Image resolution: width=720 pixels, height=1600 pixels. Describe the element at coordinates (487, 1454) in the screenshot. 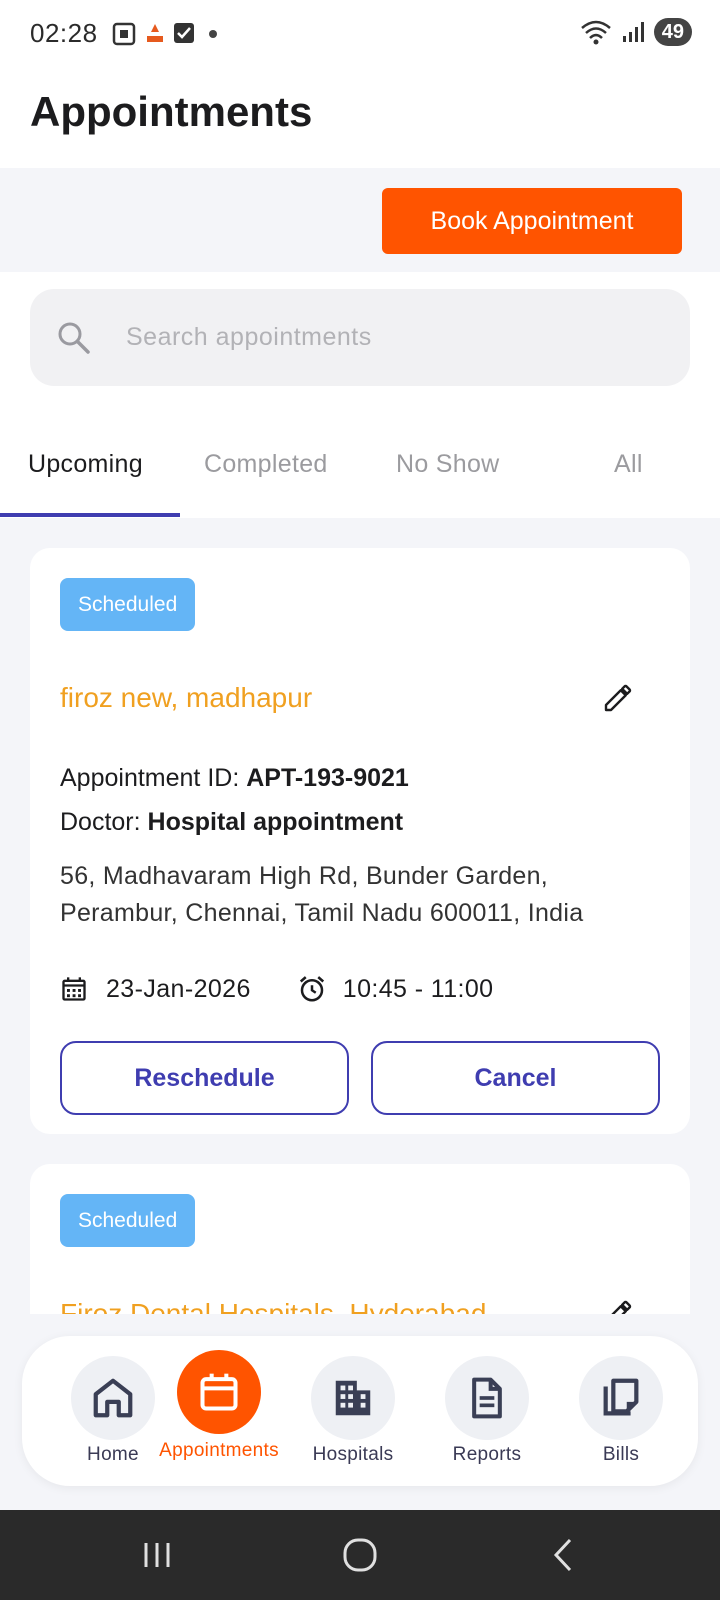

I see `nav-reports-label: Reports` at that location.